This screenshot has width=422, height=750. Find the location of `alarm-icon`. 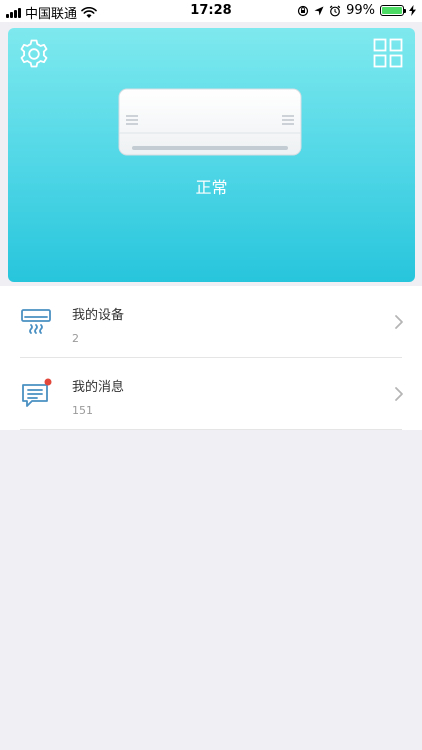

alarm-icon is located at coordinates (335, 10).